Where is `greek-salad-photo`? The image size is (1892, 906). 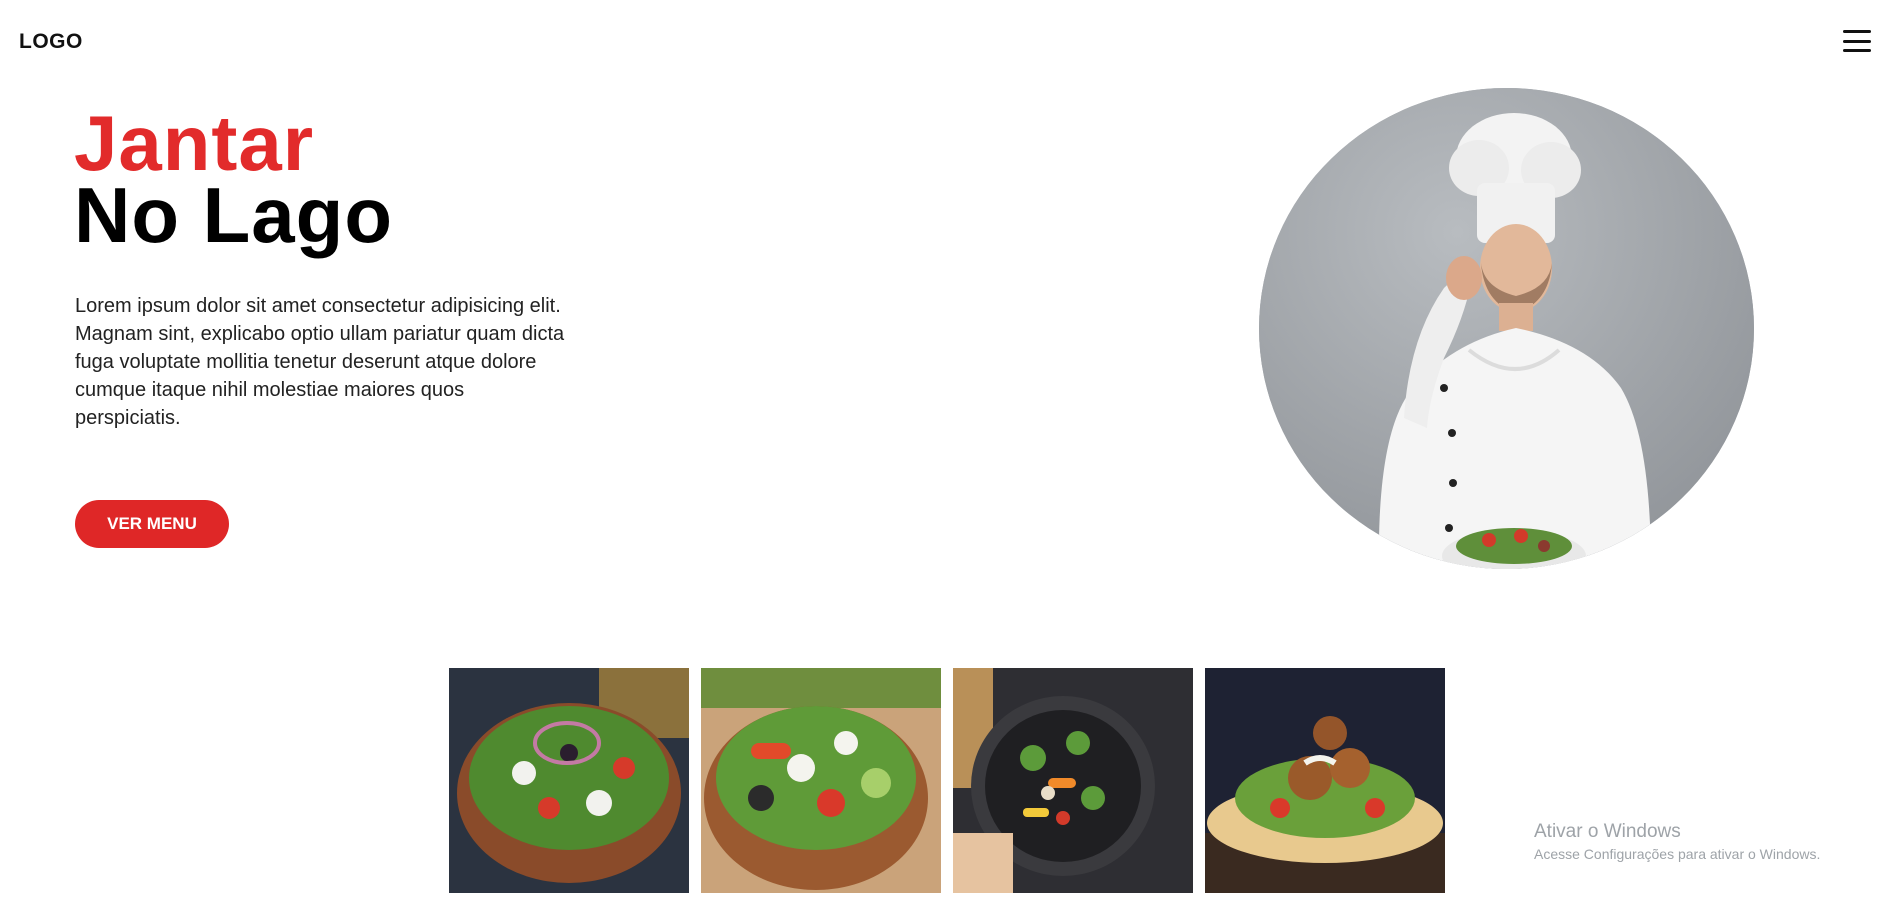
greek-salad-photo is located at coordinates (569, 780).